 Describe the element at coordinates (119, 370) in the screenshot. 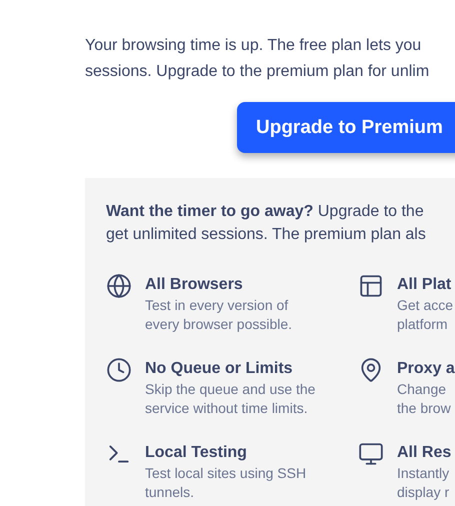

I see `clock-icon` at that location.